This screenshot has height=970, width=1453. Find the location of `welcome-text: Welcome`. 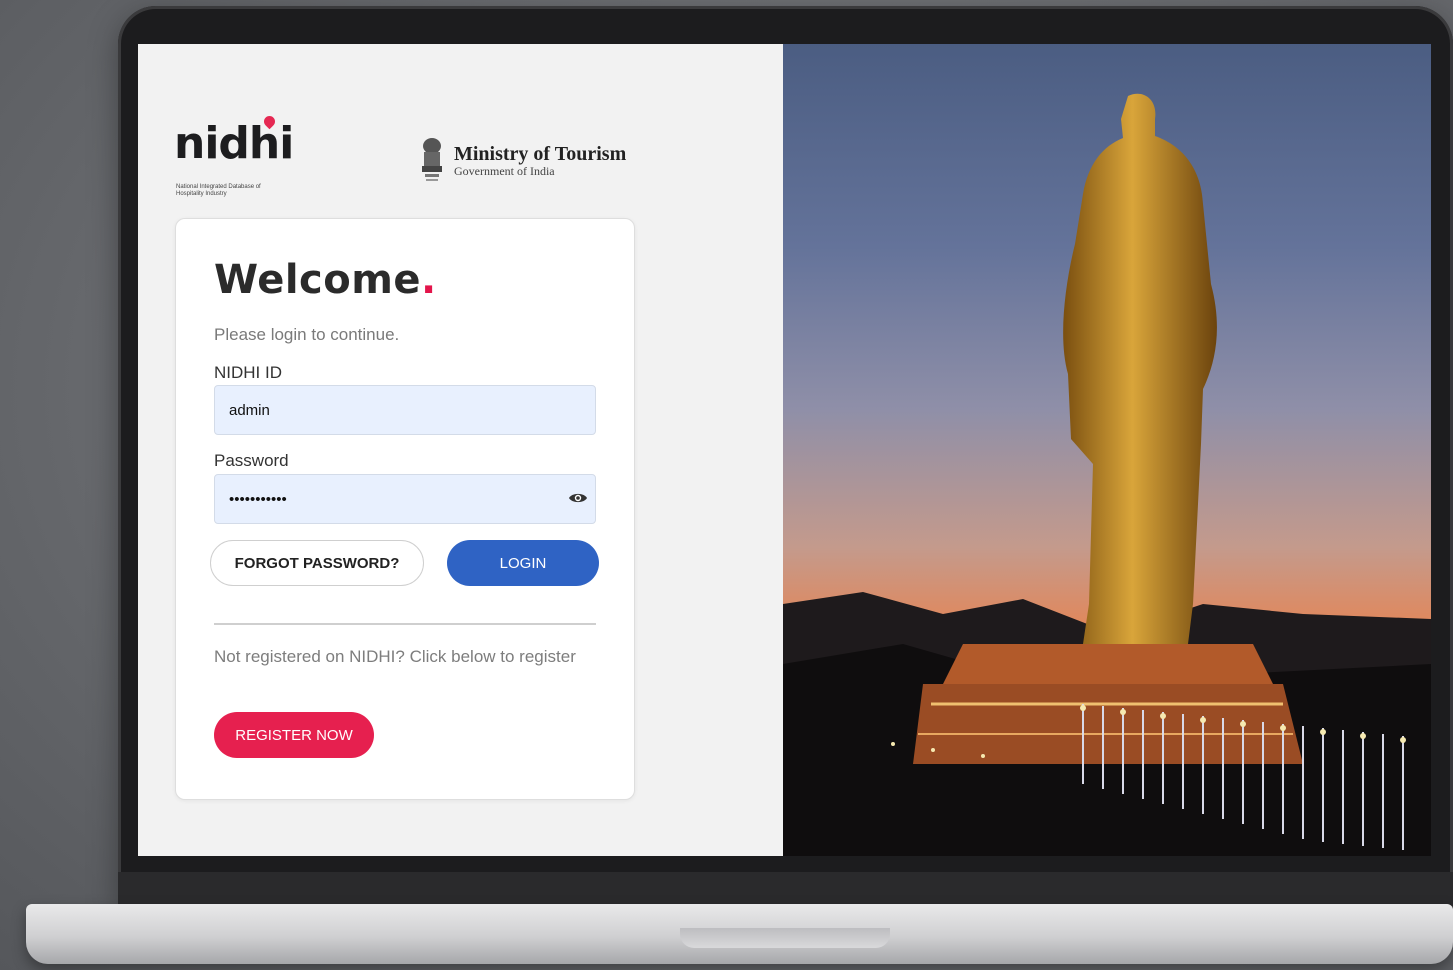

welcome-text: Welcome is located at coordinates (318, 280).